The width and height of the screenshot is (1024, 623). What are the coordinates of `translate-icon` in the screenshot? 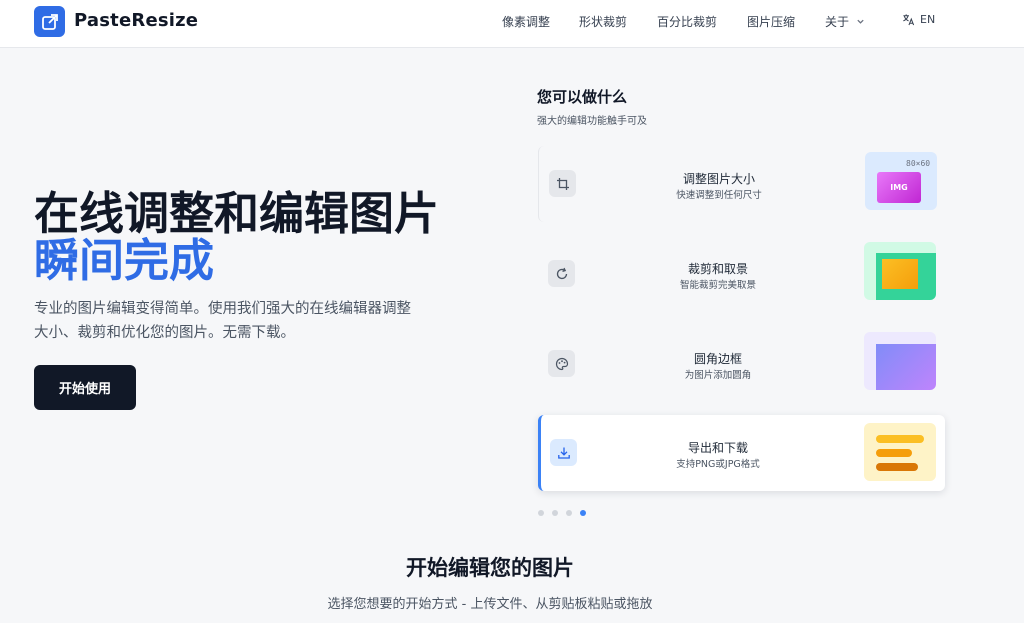 It's located at (909, 20).